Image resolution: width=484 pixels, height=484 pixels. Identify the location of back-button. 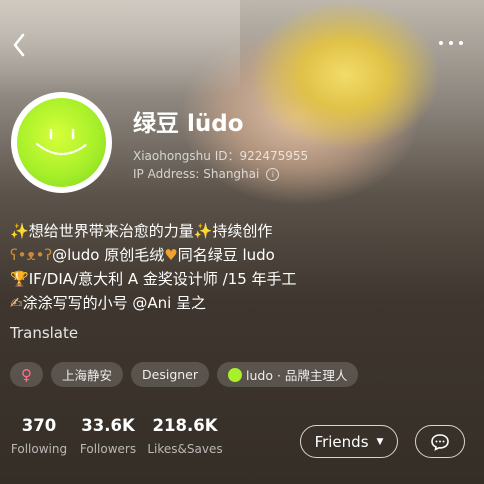
(21, 45).